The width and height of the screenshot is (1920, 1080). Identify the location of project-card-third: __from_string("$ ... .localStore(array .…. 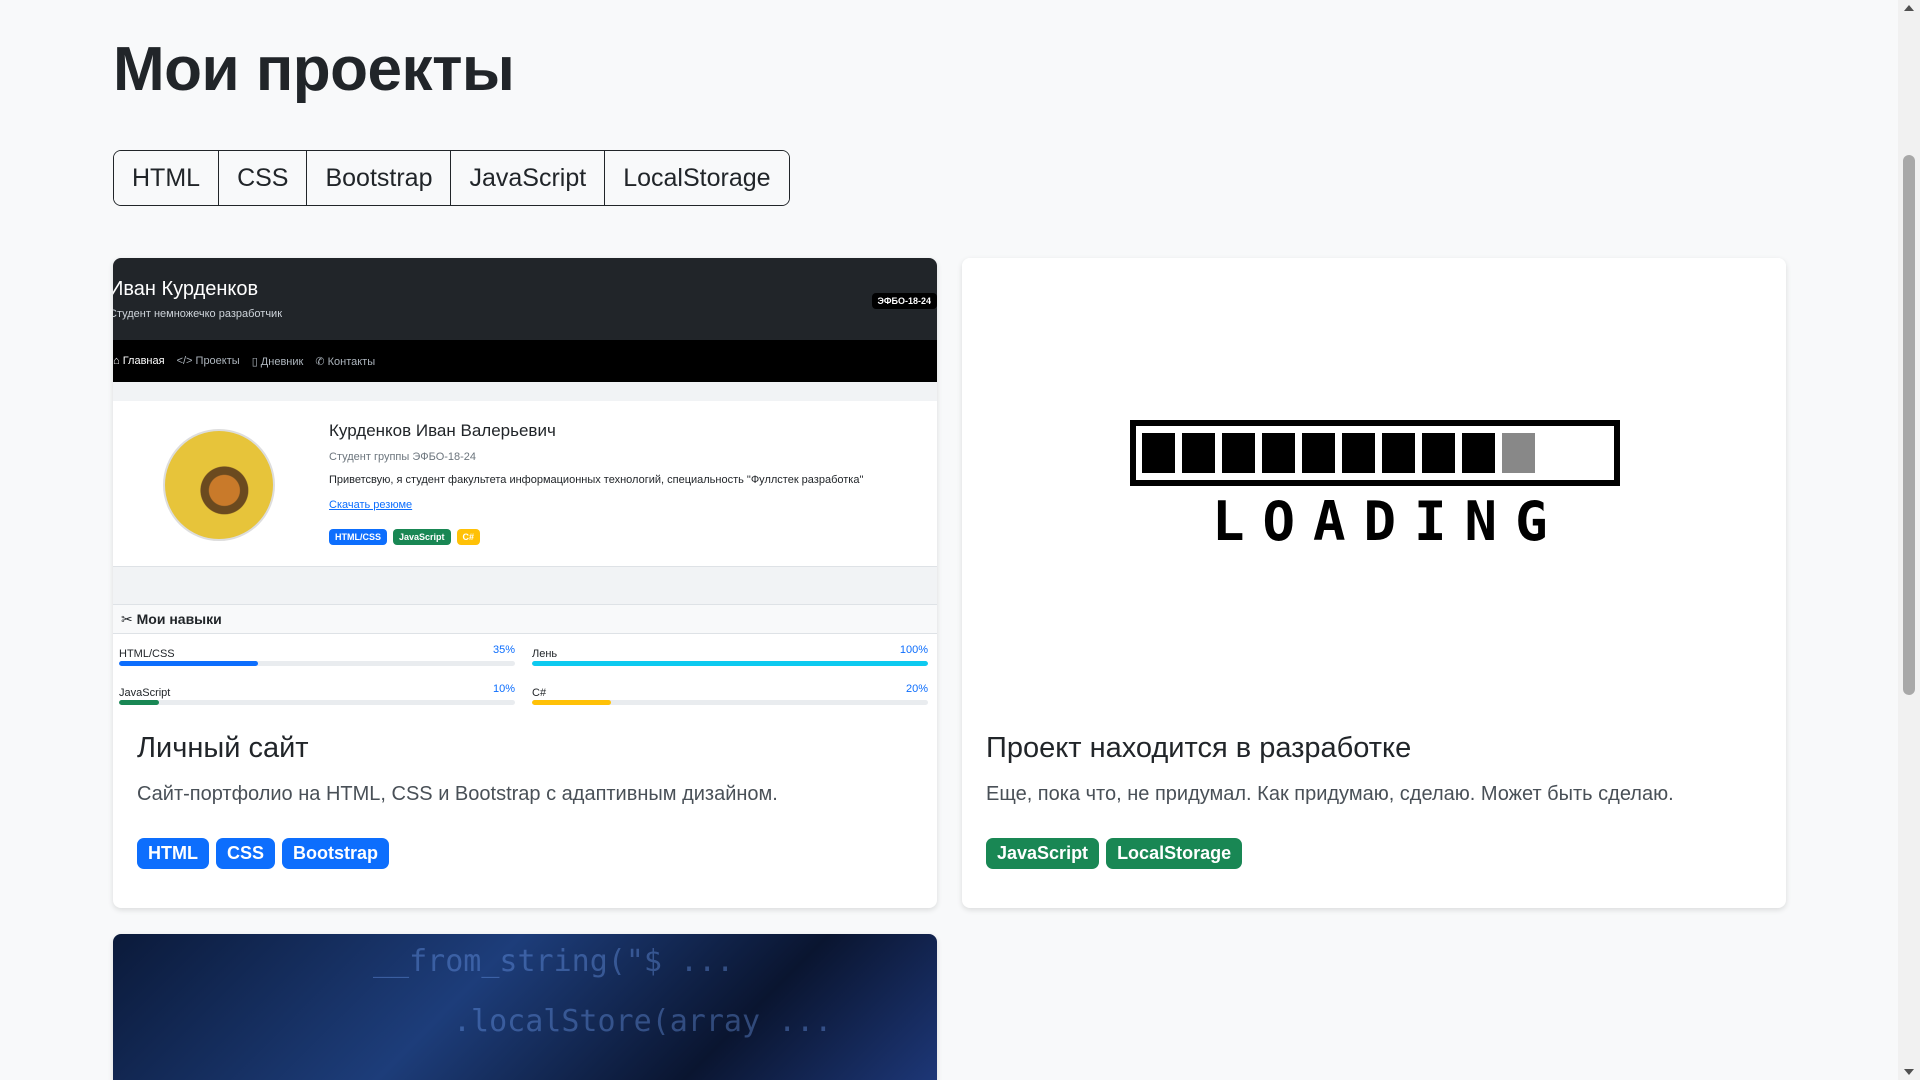
(525, 1007).